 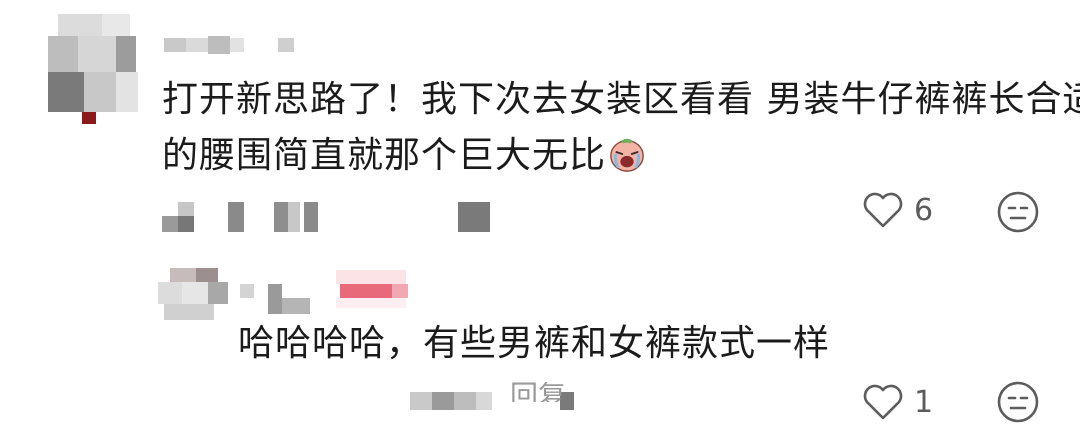 I want to click on comment-text-line1: 打开新思路了！我下次去女装区看看 男装牛仔裤裤长合适, so click(x=621, y=99).